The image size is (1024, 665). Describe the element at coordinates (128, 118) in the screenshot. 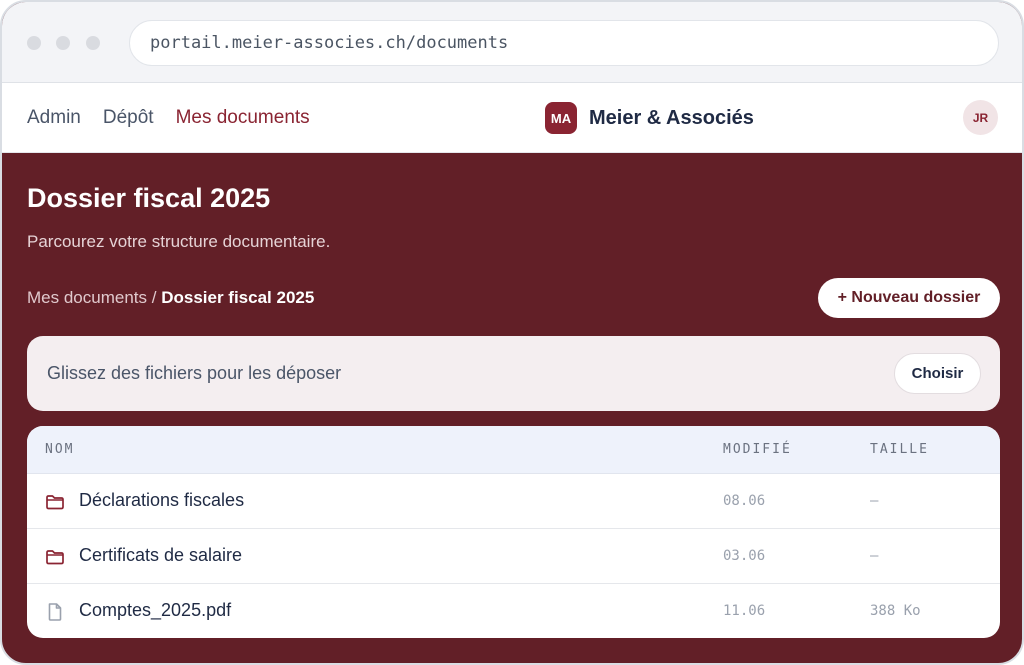

I see `nav-item-depot: Dépôt` at that location.